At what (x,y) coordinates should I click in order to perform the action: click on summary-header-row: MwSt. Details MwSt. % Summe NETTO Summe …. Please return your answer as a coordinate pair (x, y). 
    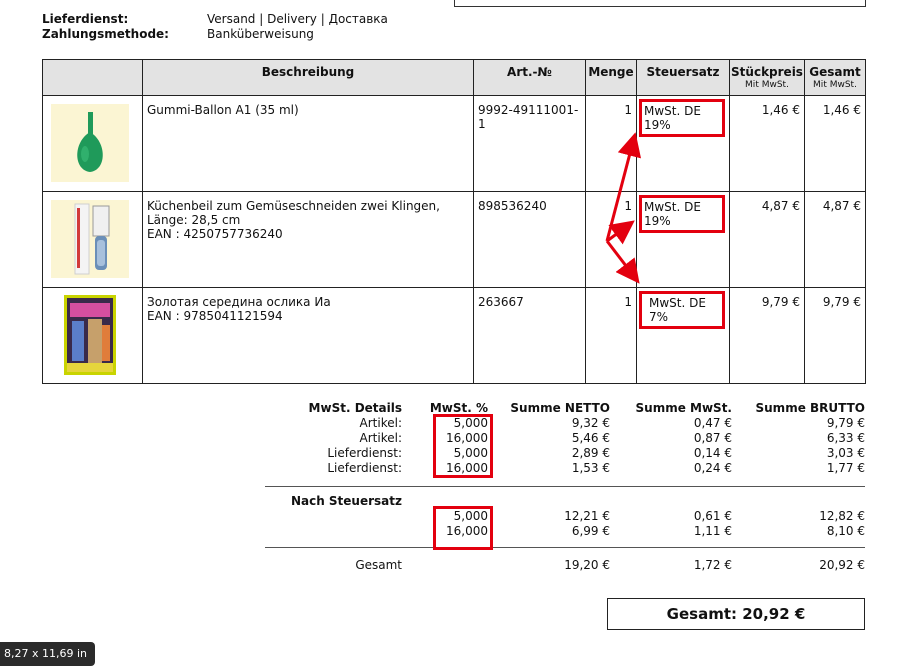
    Looking at the image, I should click on (565, 408).